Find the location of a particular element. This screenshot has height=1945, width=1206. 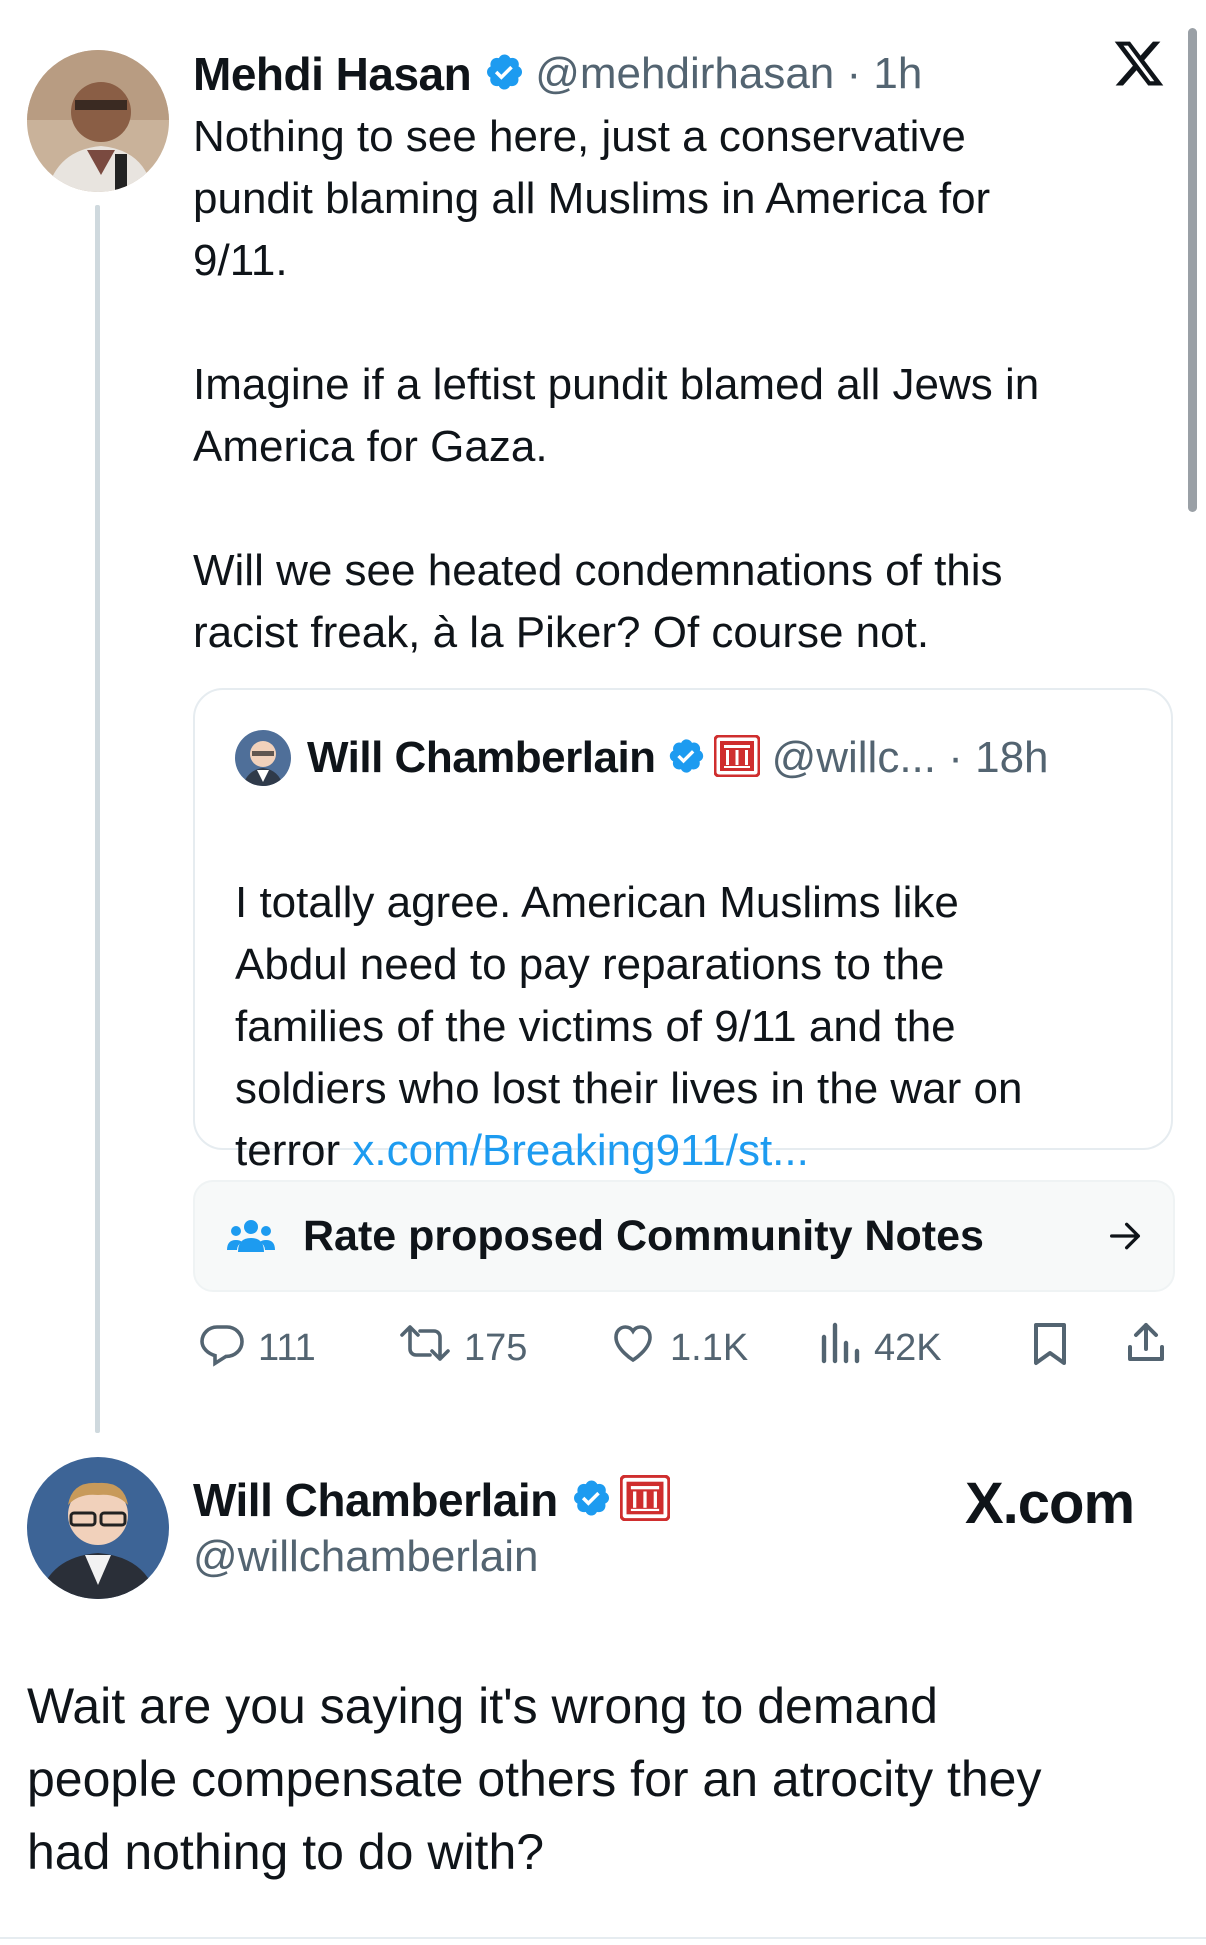

author-handle-time: @mehdirhasan · 1h is located at coordinates (728, 74).